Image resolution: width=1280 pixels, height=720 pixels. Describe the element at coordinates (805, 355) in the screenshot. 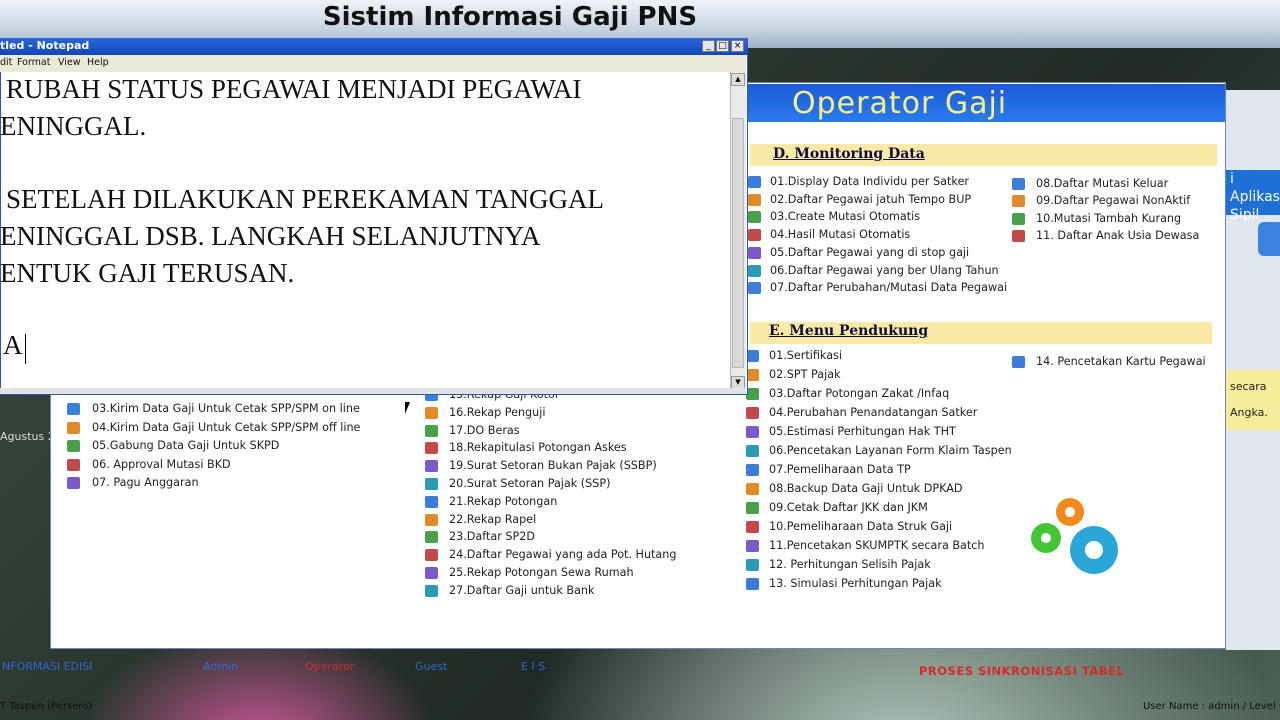

I see `menu-item: 01.Sertifikasi` at that location.